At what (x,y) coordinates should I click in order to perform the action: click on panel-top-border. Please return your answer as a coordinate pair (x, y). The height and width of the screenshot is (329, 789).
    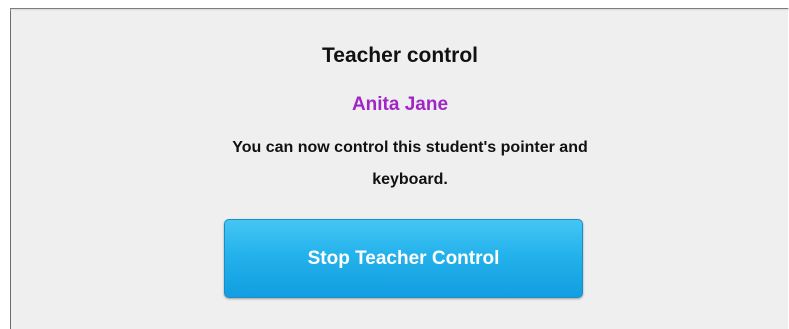
    Looking at the image, I should click on (399, 9).